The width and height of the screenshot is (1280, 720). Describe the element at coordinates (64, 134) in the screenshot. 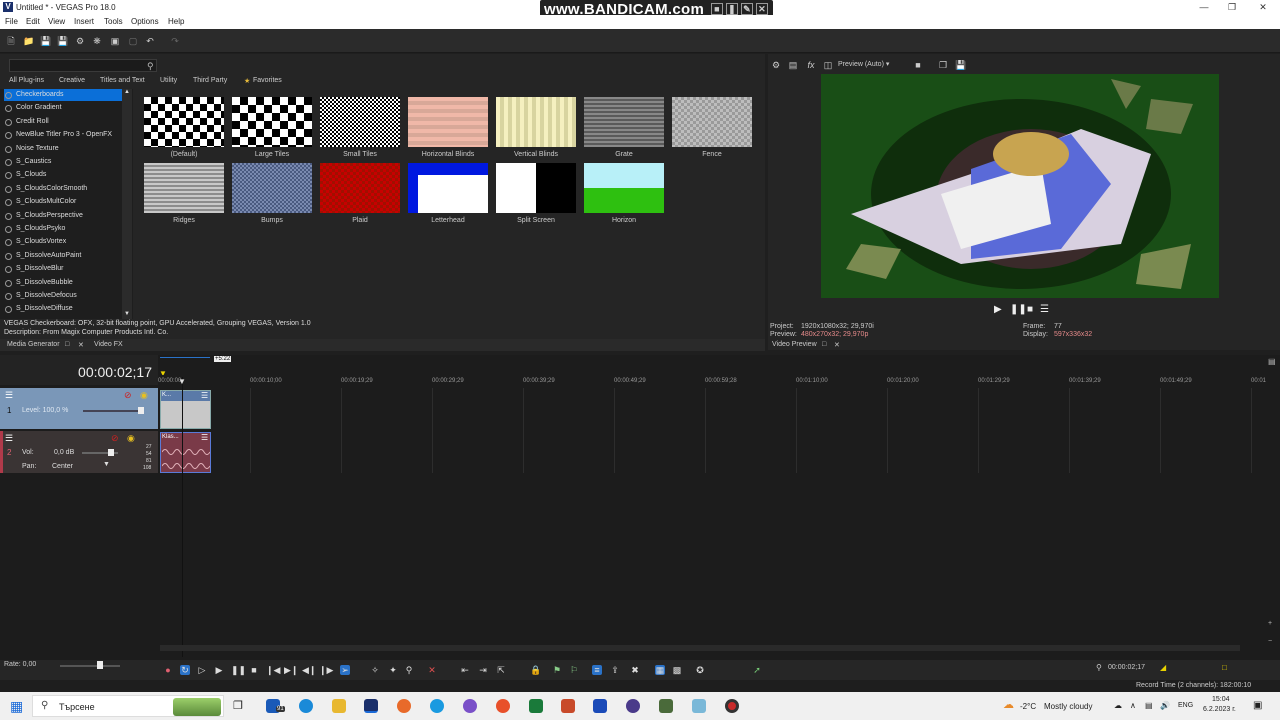

I see `plugin-list-item: NewBlue Titler Pro 3 - OpenFX` at that location.